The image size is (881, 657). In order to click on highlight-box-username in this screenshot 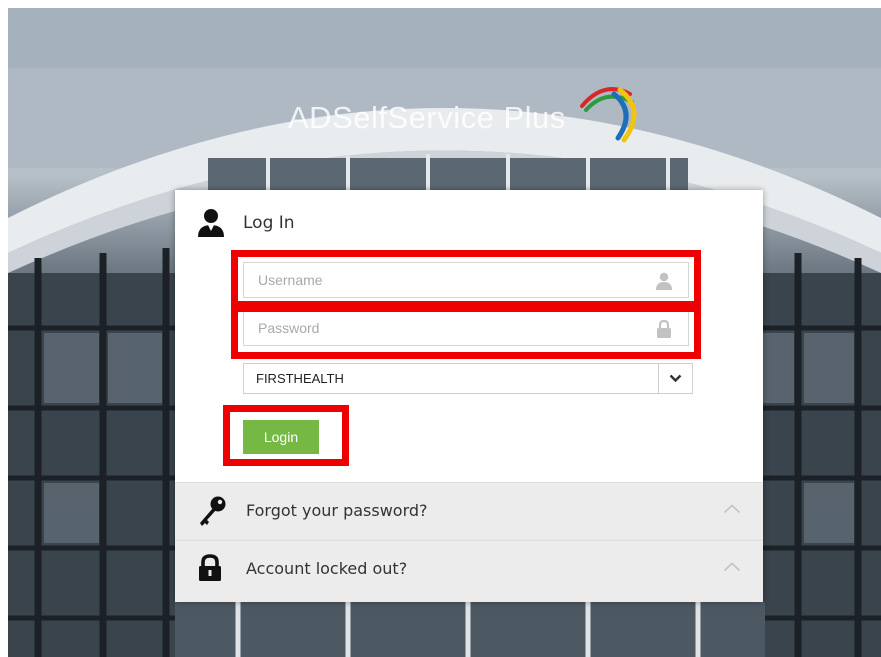, I will do `click(466, 279)`.